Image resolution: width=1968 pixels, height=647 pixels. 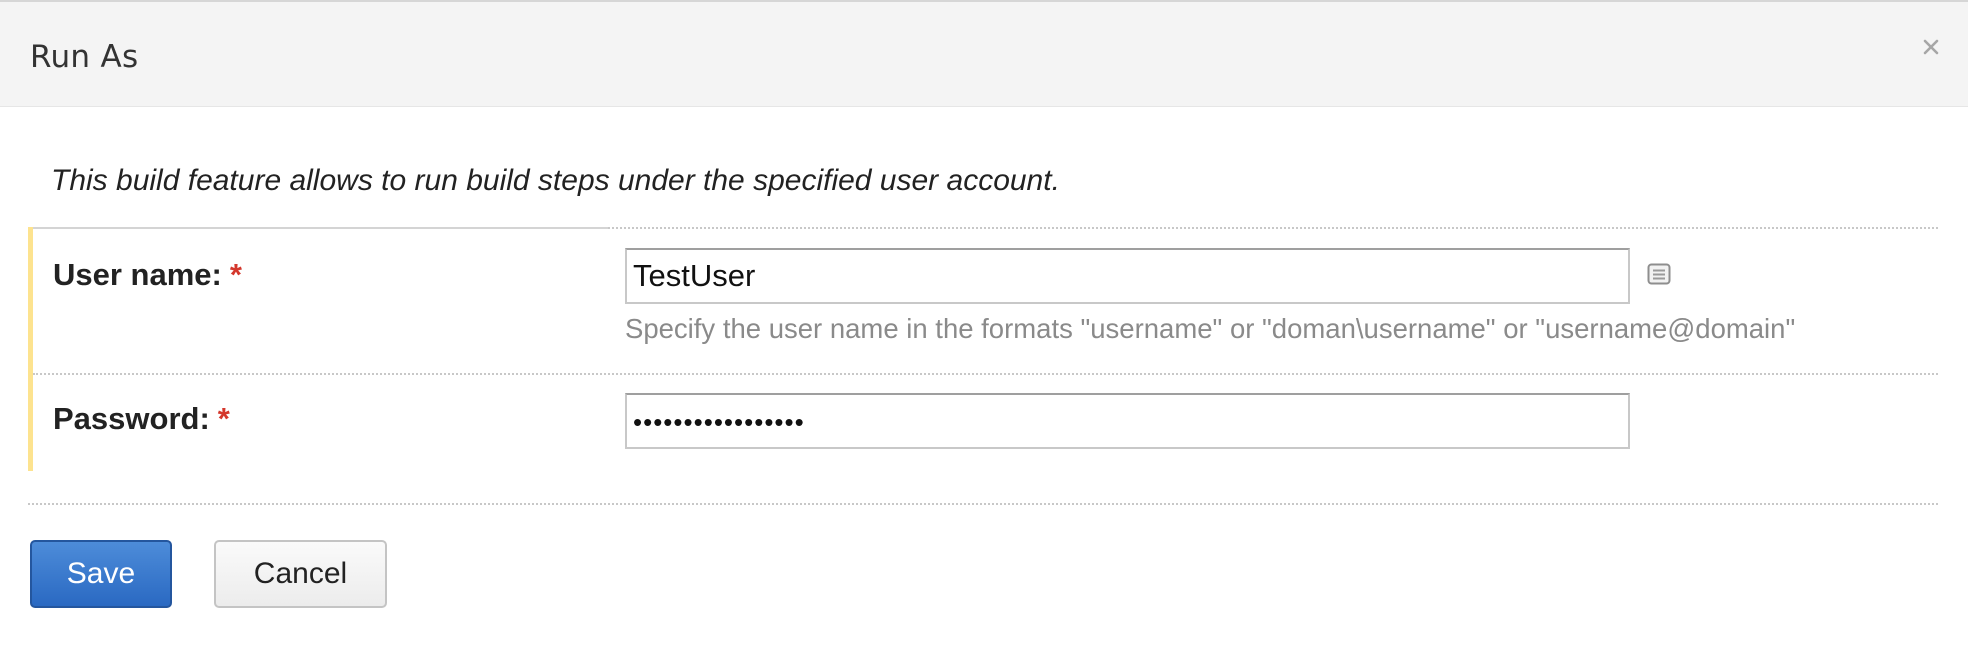 What do you see at coordinates (719, 422) in the screenshot?
I see `password-masked-value: •••••••••••••••••` at bounding box center [719, 422].